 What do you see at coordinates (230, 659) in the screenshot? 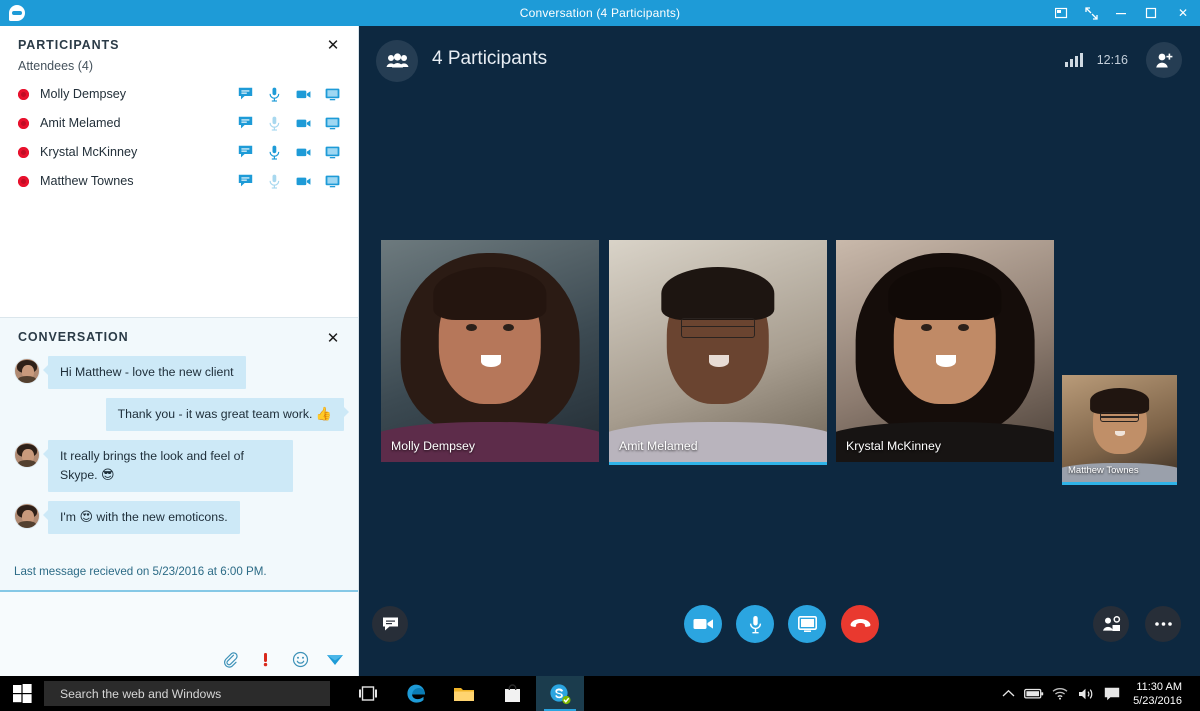
I see `paperclip-icon` at bounding box center [230, 659].